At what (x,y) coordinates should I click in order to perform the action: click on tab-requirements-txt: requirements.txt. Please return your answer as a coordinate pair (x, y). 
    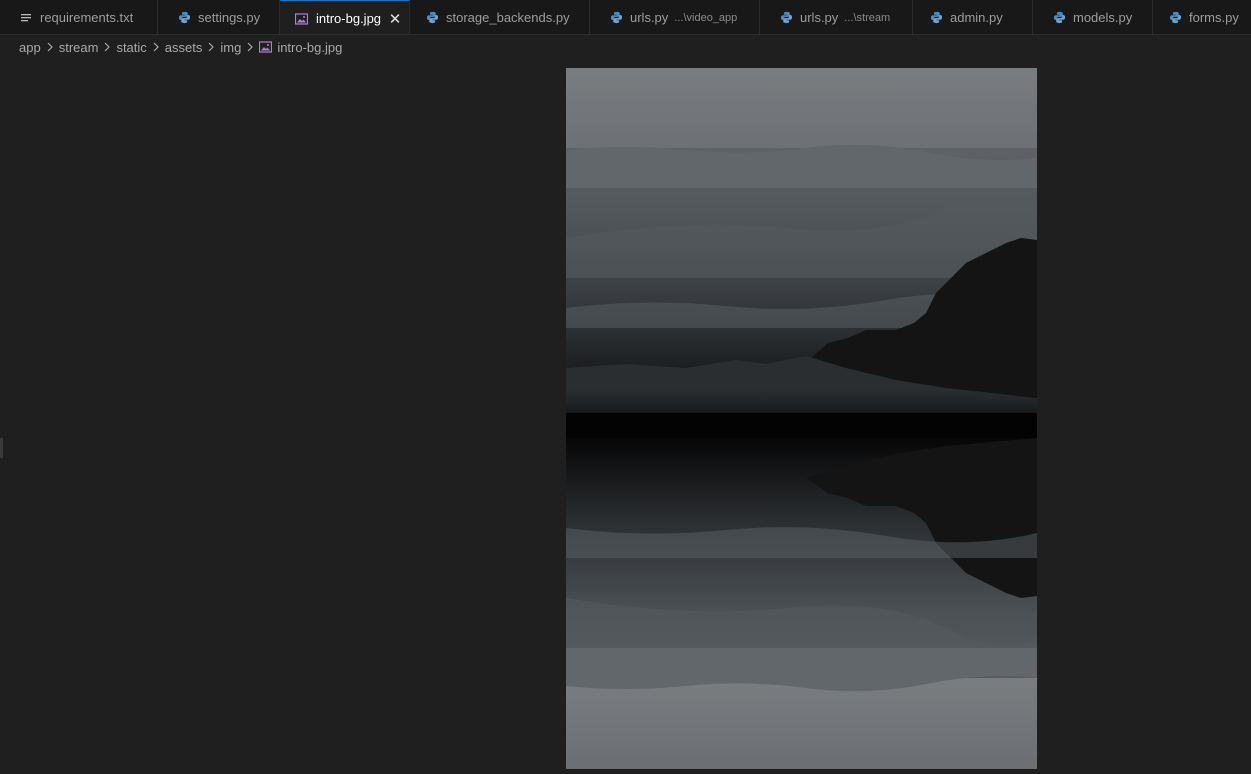
    Looking at the image, I should click on (79, 17).